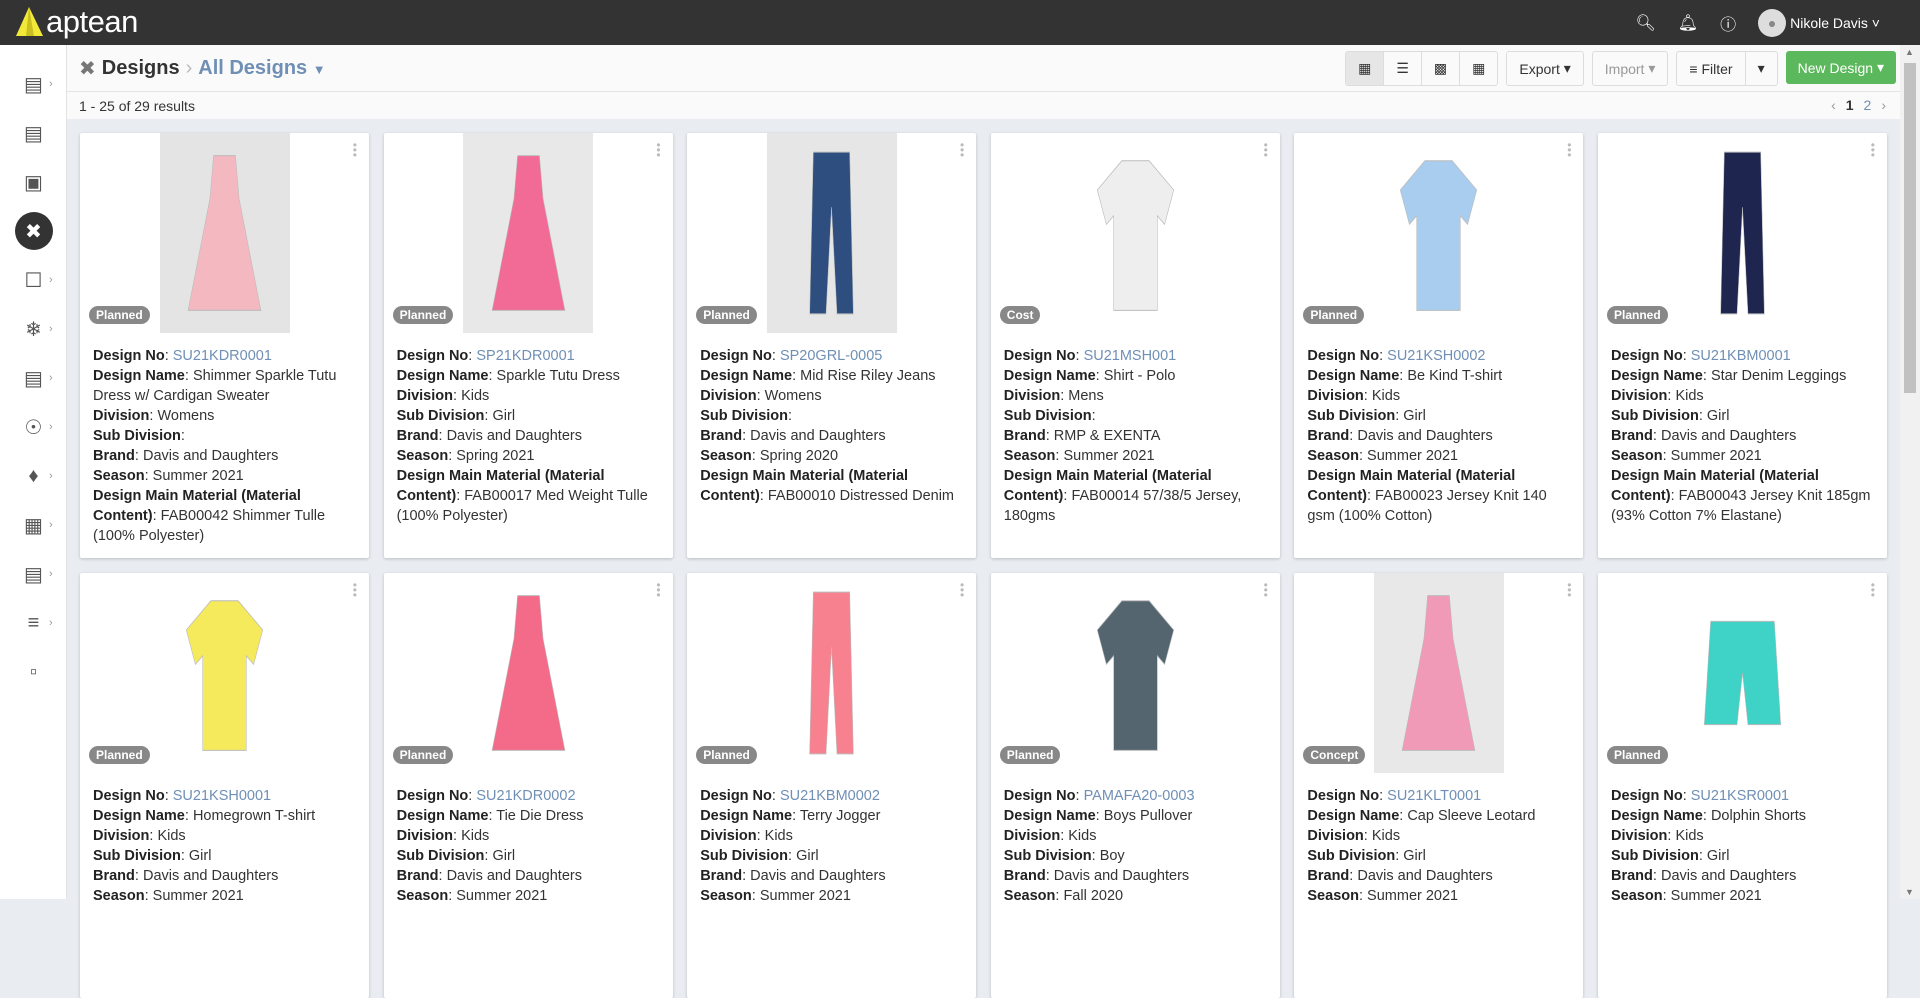  Describe the element at coordinates (1403, 68) in the screenshot. I see `list-view-button: ☰` at that location.